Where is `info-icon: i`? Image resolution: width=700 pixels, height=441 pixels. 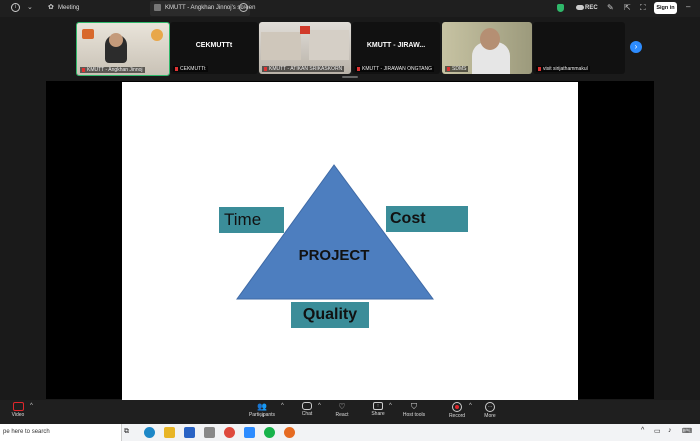
info-icon: i is located at coordinates (15, 7).